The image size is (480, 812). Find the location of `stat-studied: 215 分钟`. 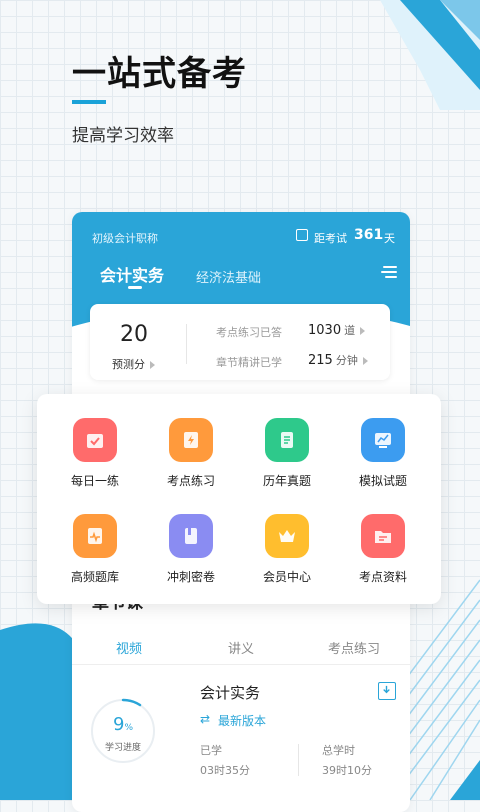

stat-studied: 215 分钟 is located at coordinates (338, 360).